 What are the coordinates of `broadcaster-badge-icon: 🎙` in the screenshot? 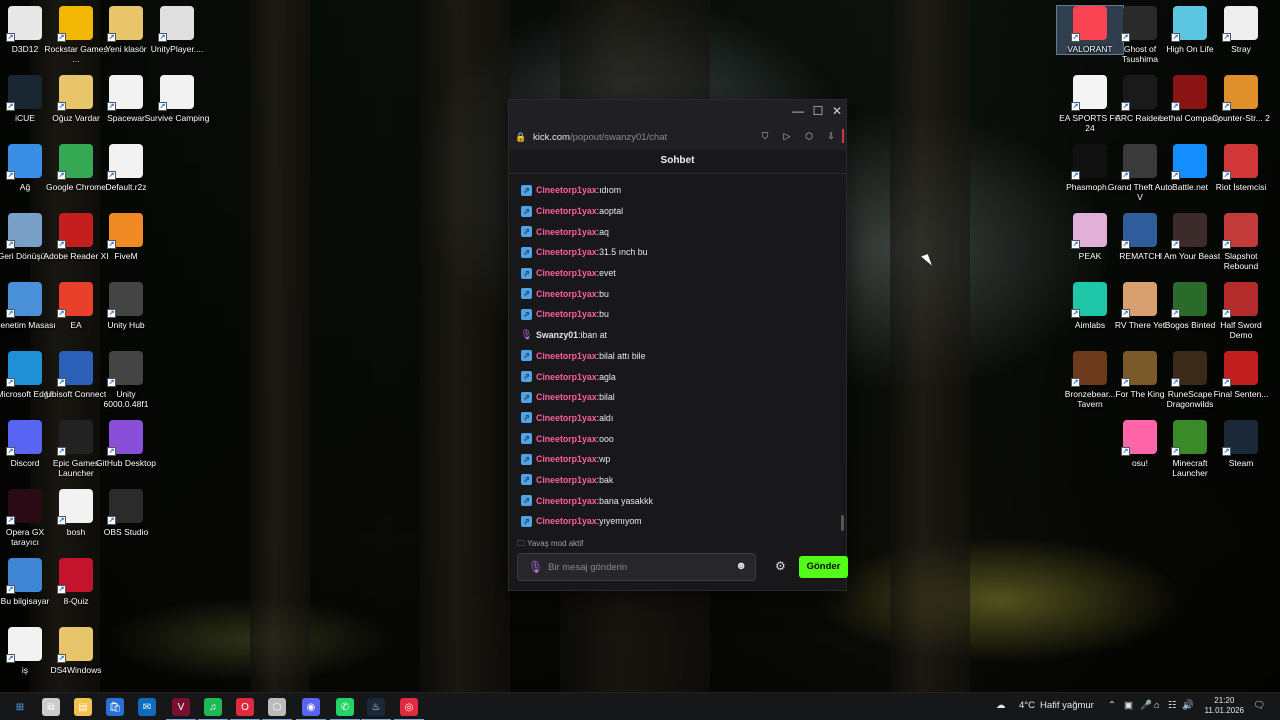 It's located at (526, 335).